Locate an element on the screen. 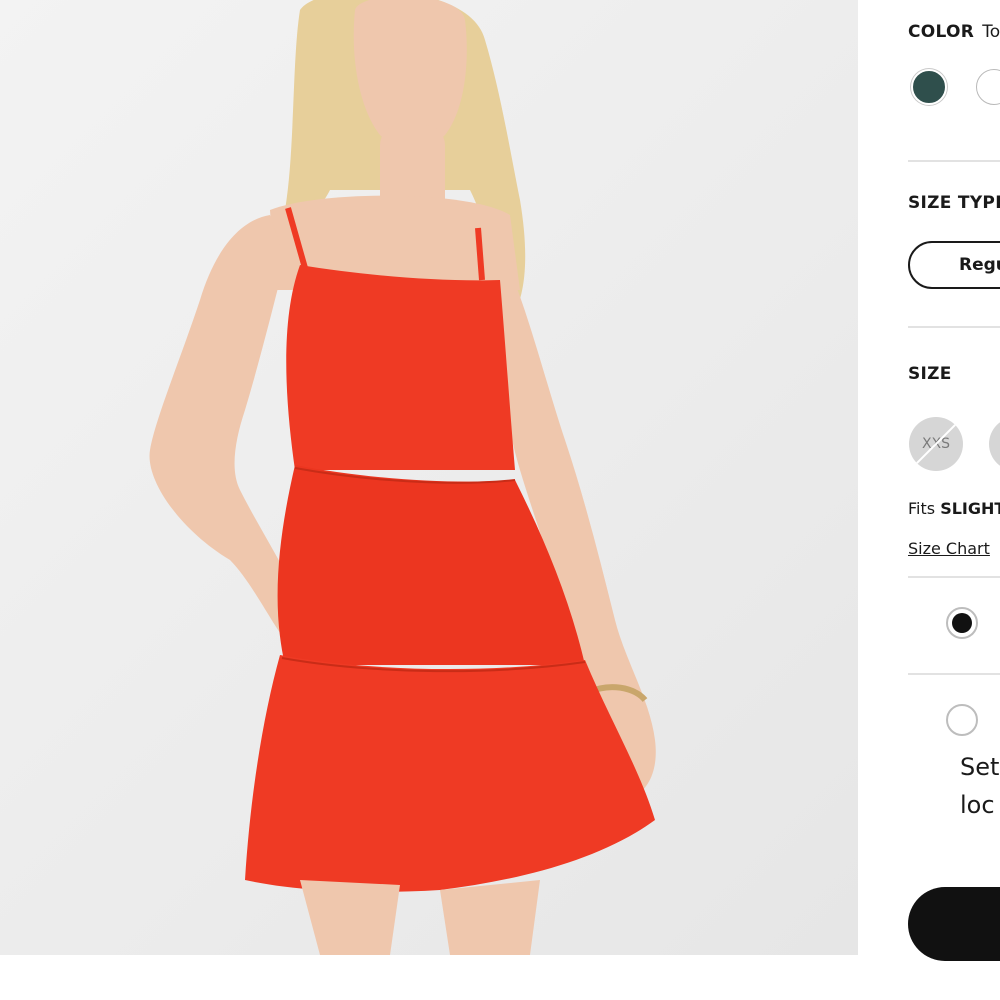  set-store-location-text: Set loc is located at coordinates (979, 786).